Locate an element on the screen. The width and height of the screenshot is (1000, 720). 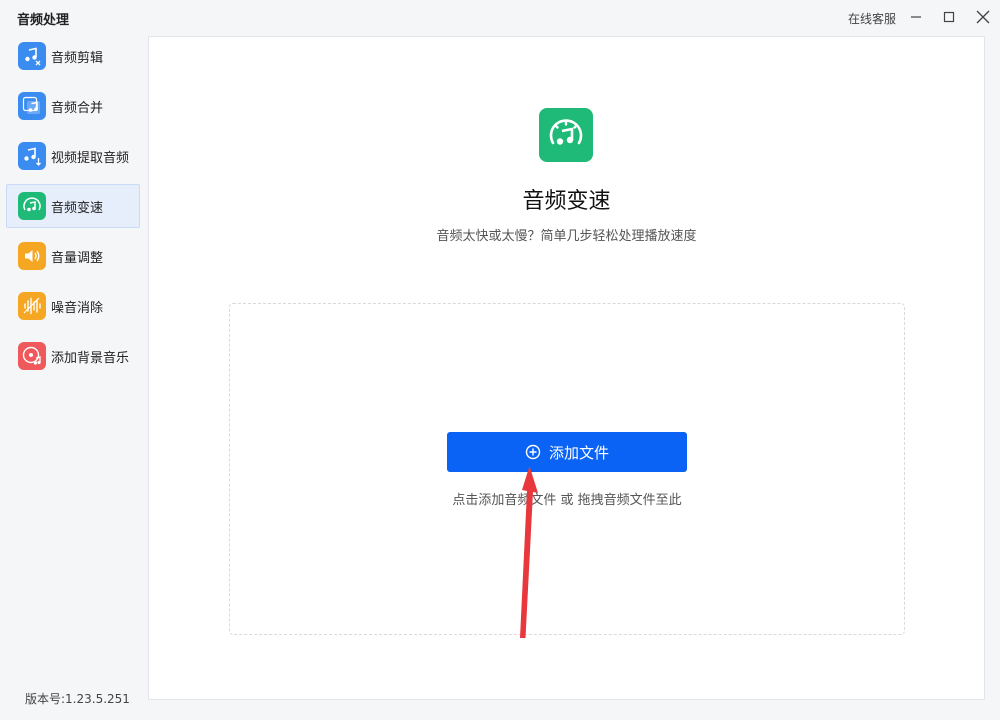
sidebar-item-volume-adjust: 音量调整 is located at coordinates (73, 256).